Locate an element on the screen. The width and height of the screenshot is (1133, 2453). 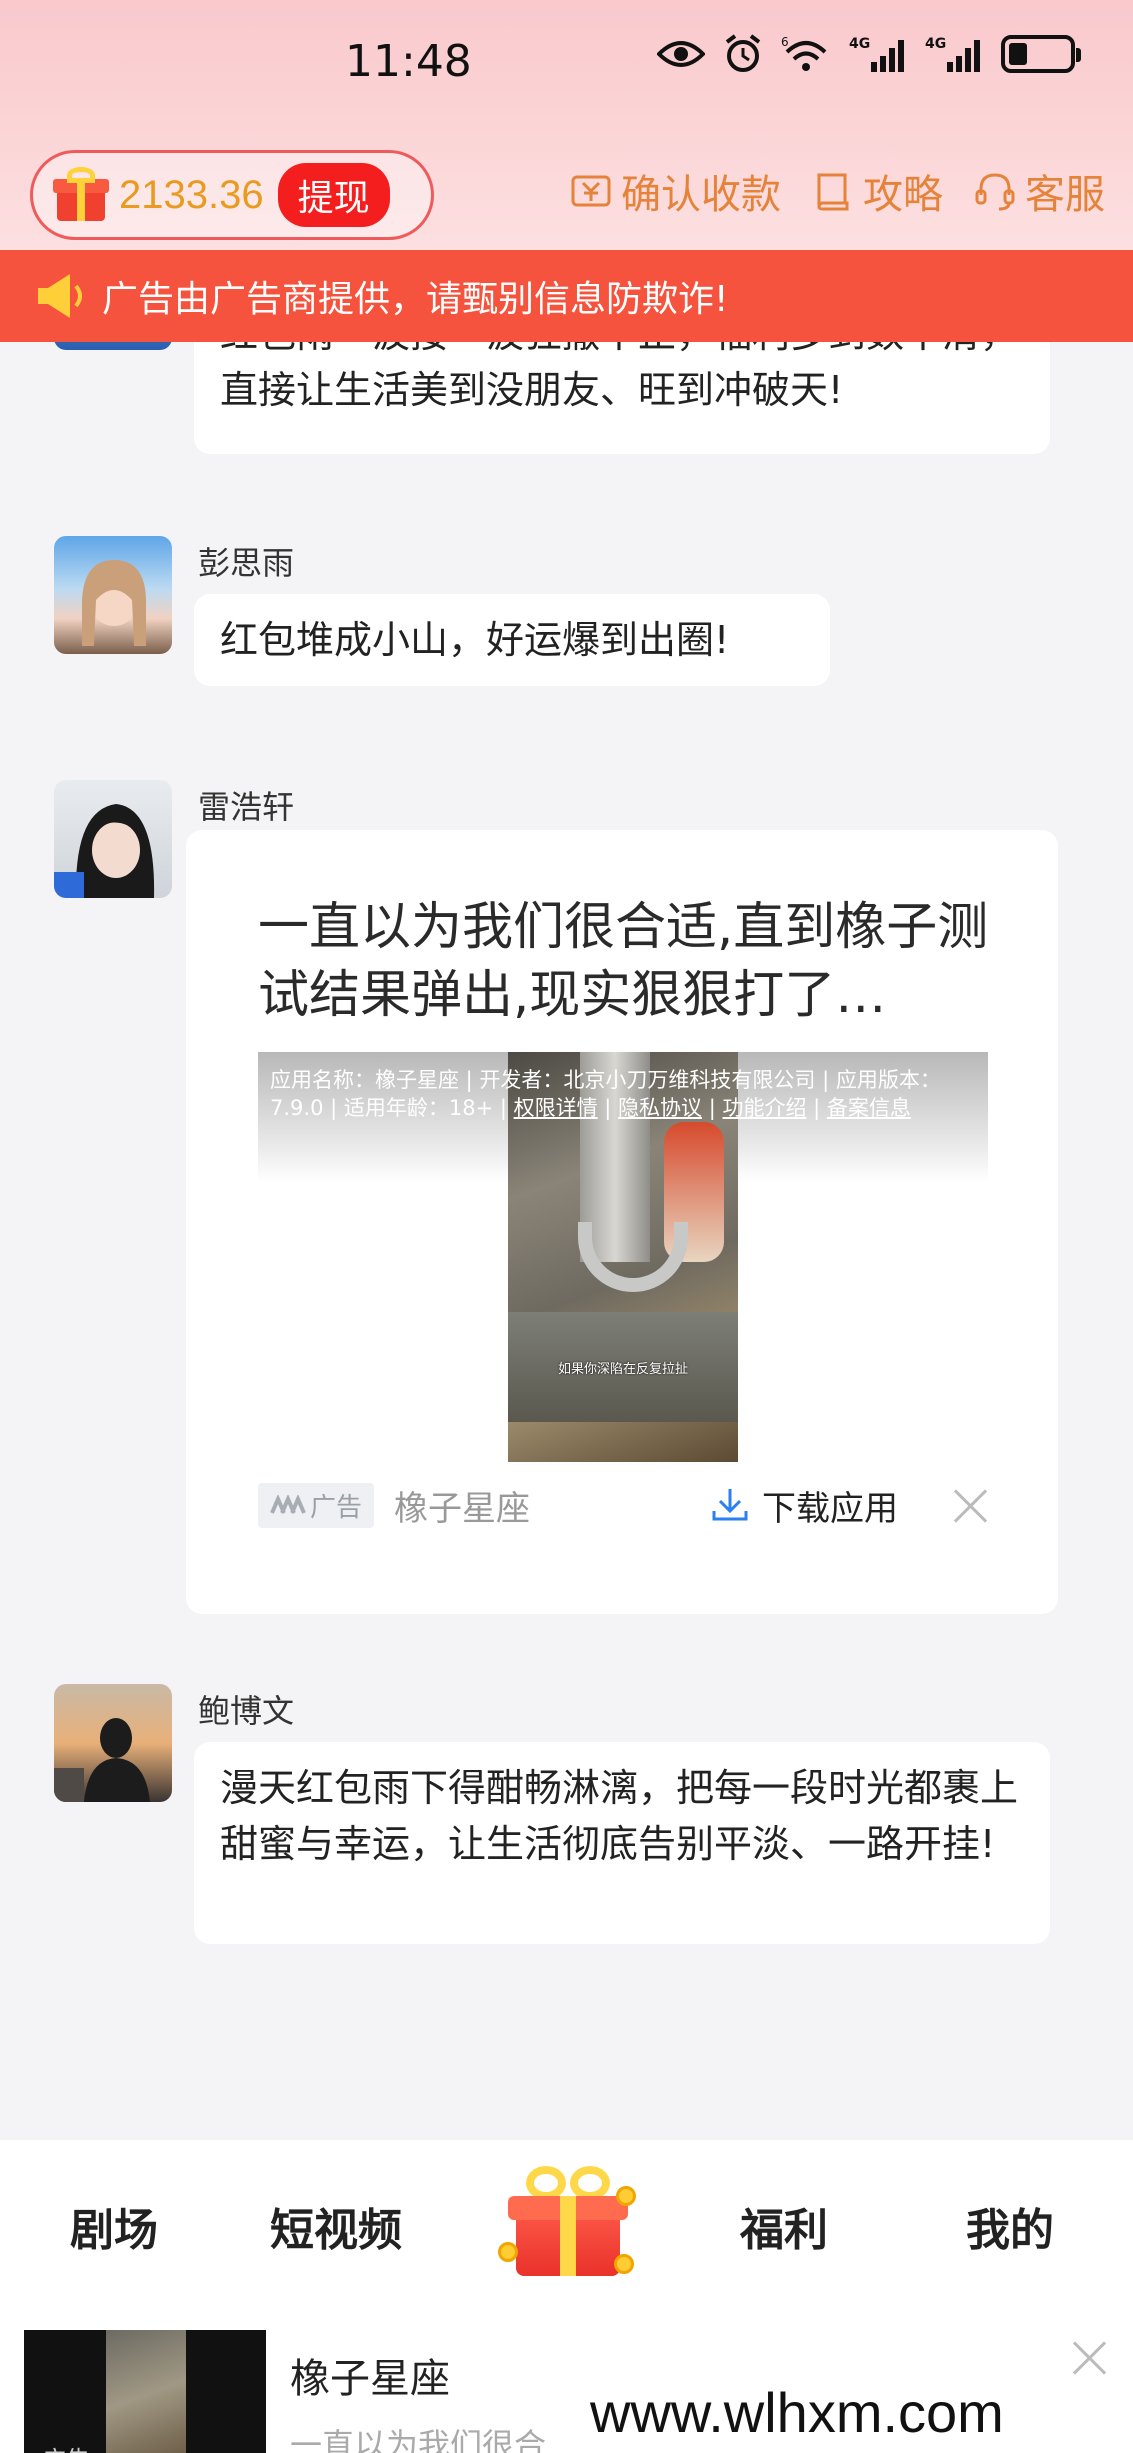
balance-pill: 2133.36 提现 is located at coordinates (232, 195).